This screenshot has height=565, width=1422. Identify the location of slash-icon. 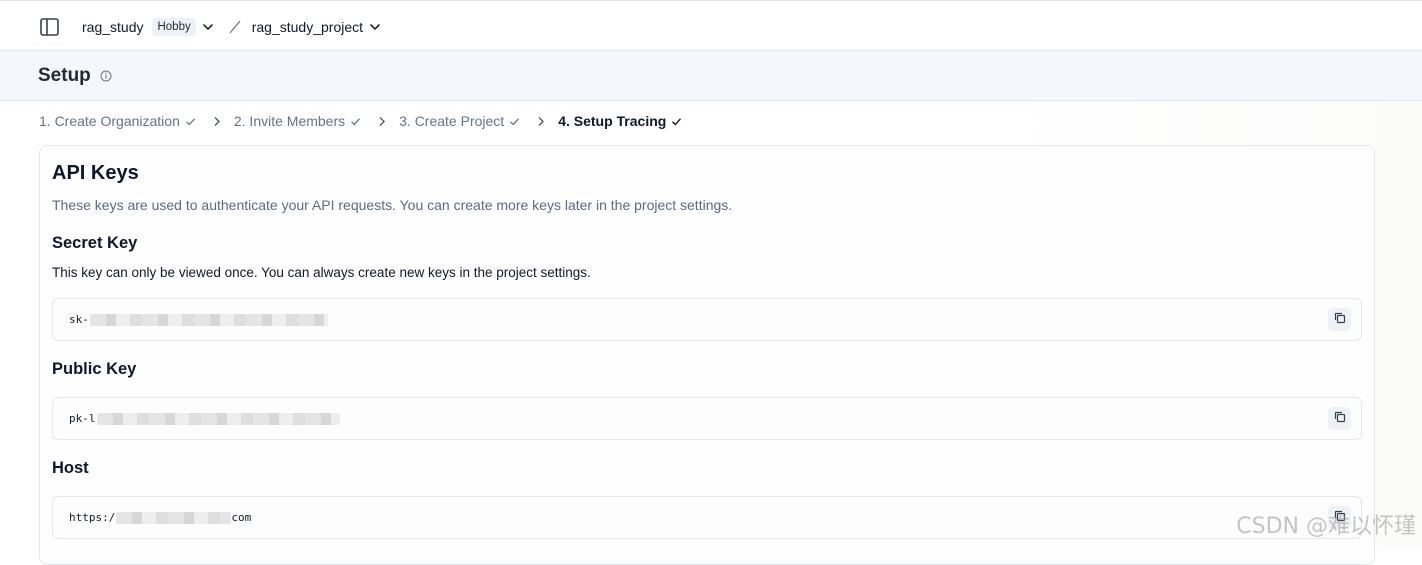
(235, 27).